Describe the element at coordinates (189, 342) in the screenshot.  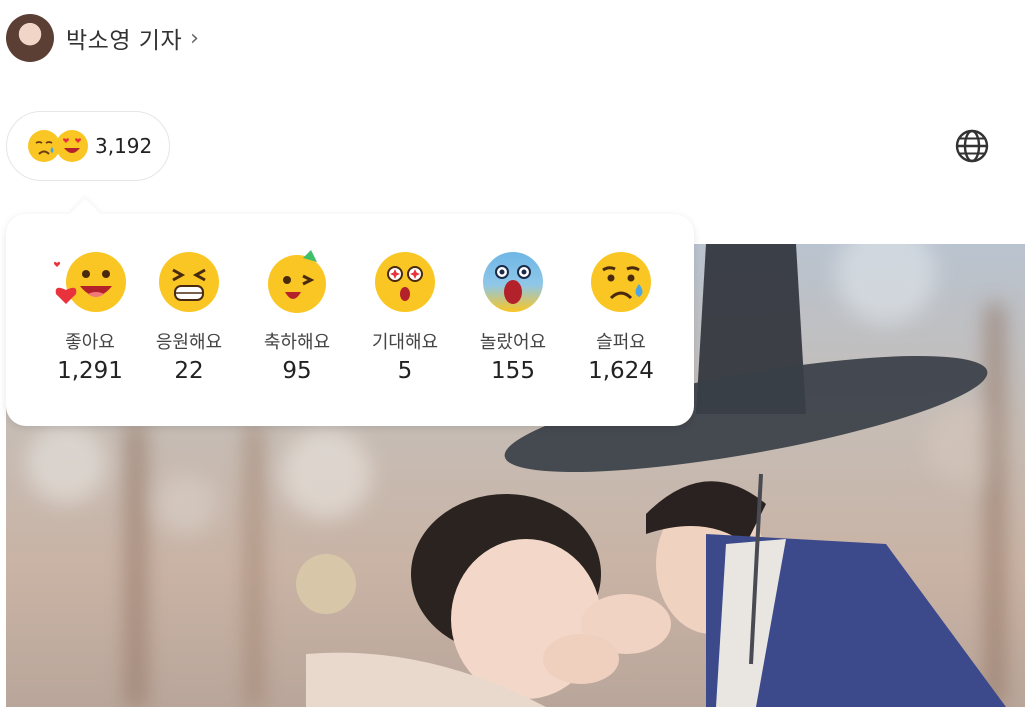
I see `reaction-label: 응원해요` at that location.